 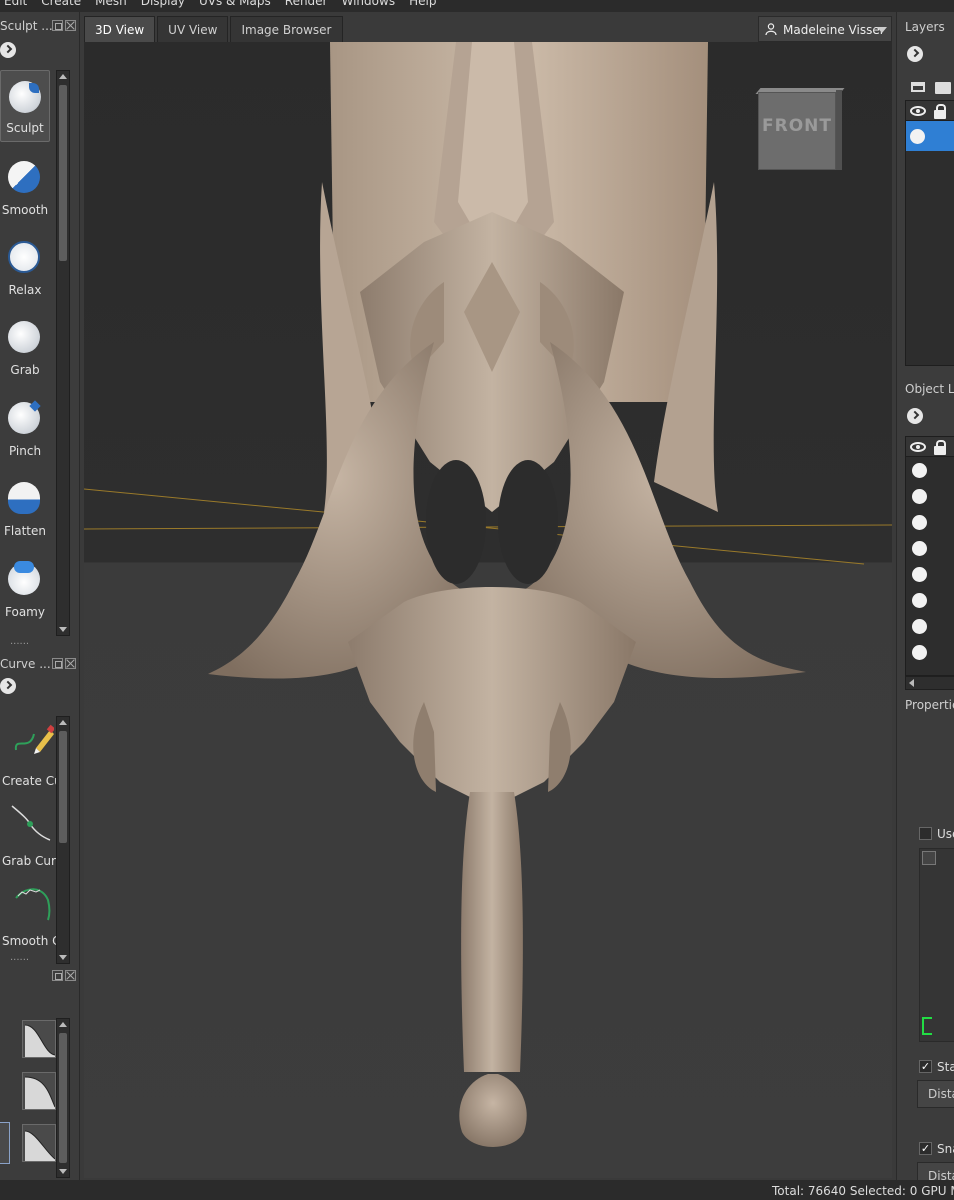 I want to click on curve-editor-toggle, so click(x=929, y=858).